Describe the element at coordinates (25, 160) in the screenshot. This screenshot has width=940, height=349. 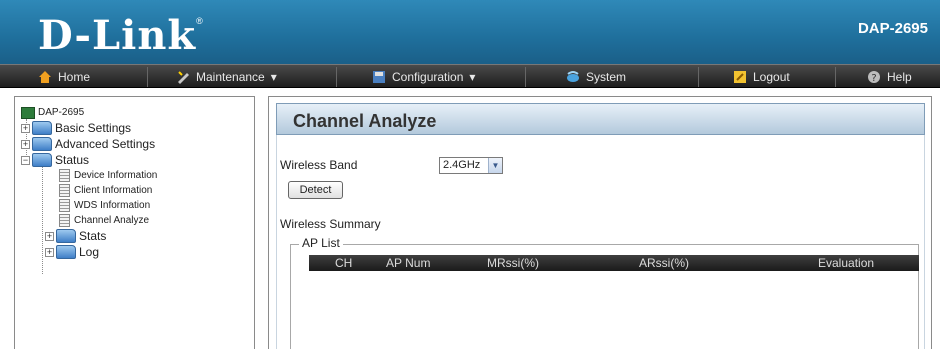
I see `collapse-icon: −` at that location.